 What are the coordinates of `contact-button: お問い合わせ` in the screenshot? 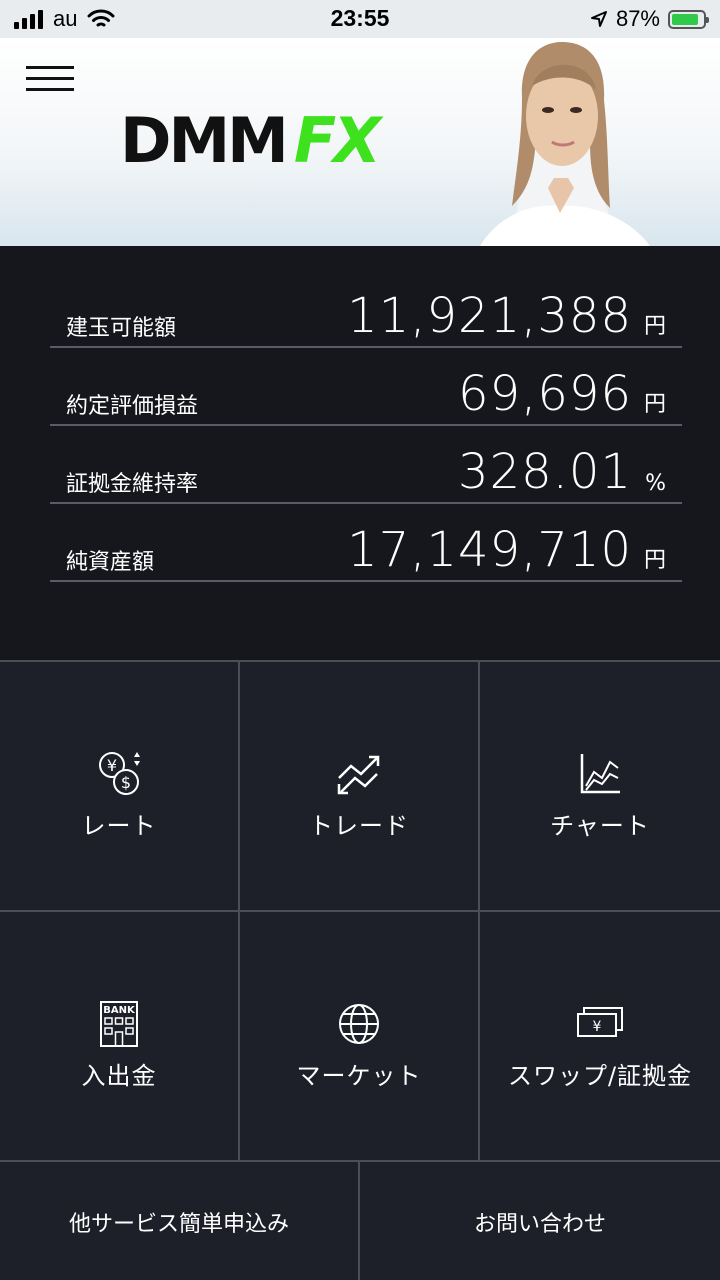 It's located at (540, 1221).